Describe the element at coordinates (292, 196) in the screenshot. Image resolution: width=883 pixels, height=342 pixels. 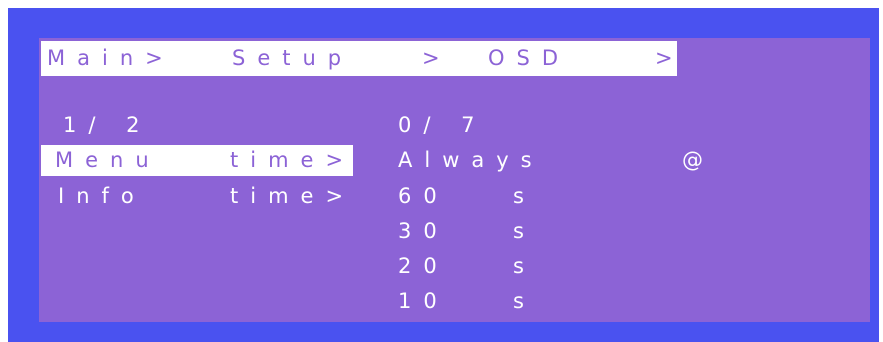
I see `menu-item-info-suffix: time>` at that location.